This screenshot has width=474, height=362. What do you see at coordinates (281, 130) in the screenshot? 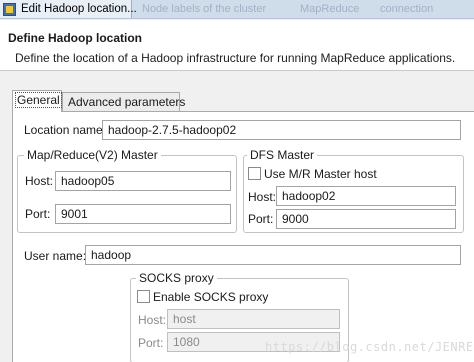
I see `location-name-field: hadoop-2.7.5-hadoop02` at bounding box center [281, 130].